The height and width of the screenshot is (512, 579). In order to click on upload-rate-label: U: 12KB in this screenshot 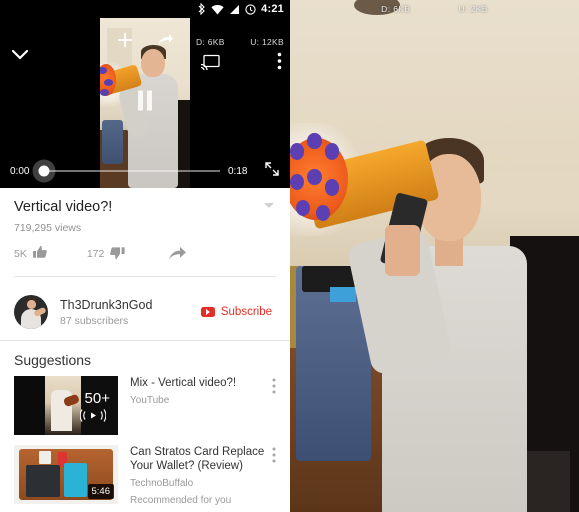, I will do `click(267, 42)`.